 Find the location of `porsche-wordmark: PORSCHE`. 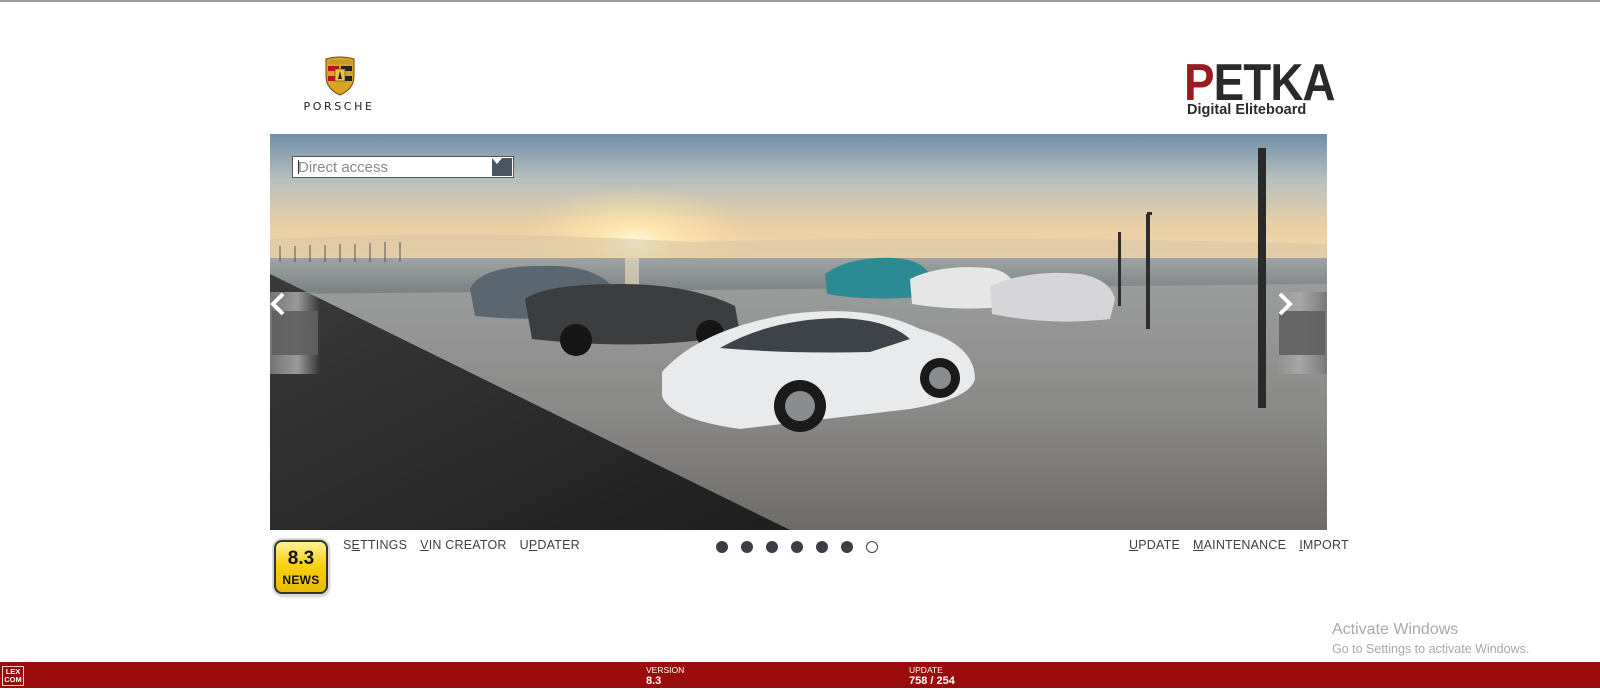

porsche-wordmark: PORSCHE is located at coordinates (339, 106).